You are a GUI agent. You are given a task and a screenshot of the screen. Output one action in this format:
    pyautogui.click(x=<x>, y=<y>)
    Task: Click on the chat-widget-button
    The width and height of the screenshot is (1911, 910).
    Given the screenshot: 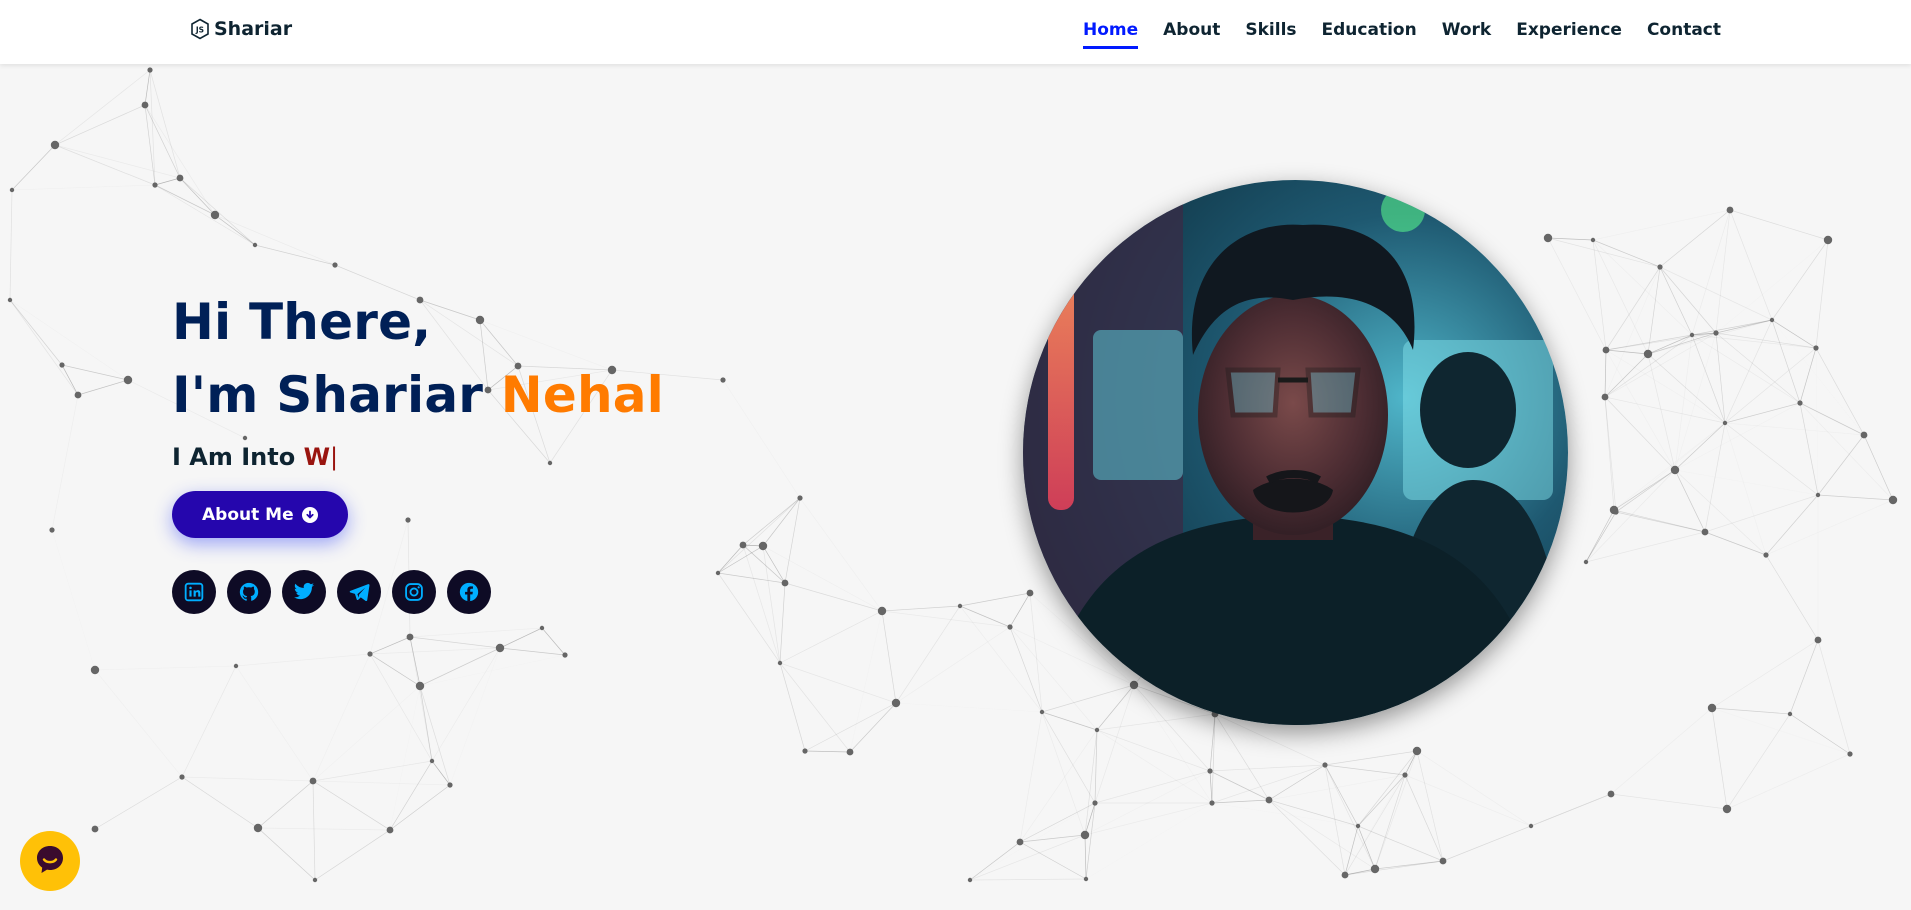 What is the action you would take?
    pyautogui.click(x=50, y=861)
    